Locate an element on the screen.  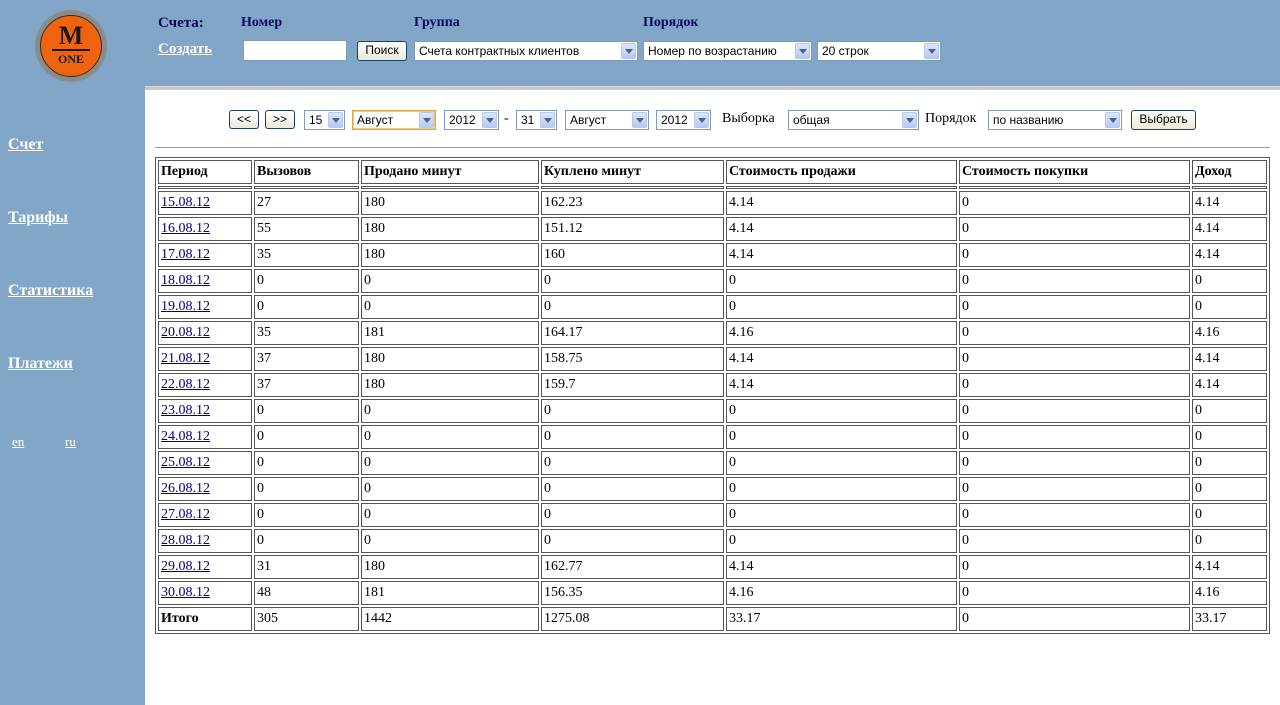
cell-period: 21.08.12 is located at coordinates (205, 359).